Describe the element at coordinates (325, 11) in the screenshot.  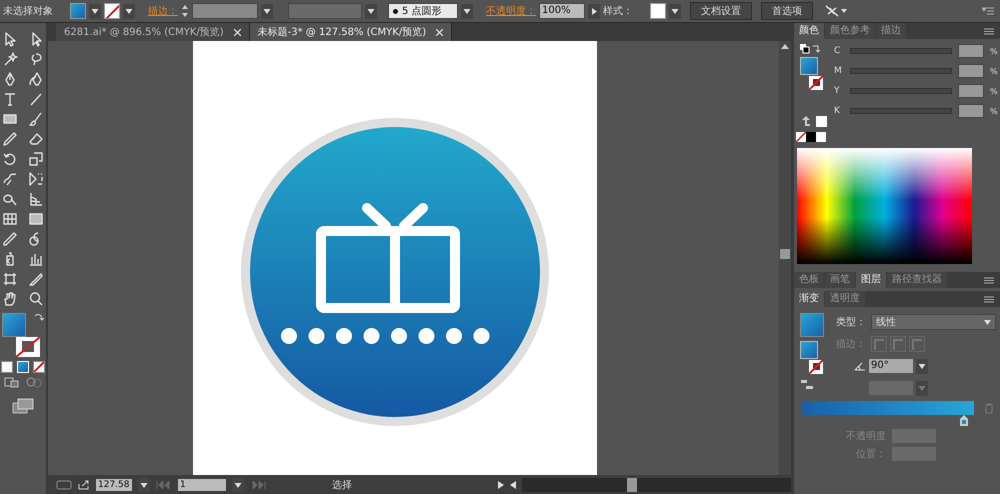
I see `variable-width-field` at that location.